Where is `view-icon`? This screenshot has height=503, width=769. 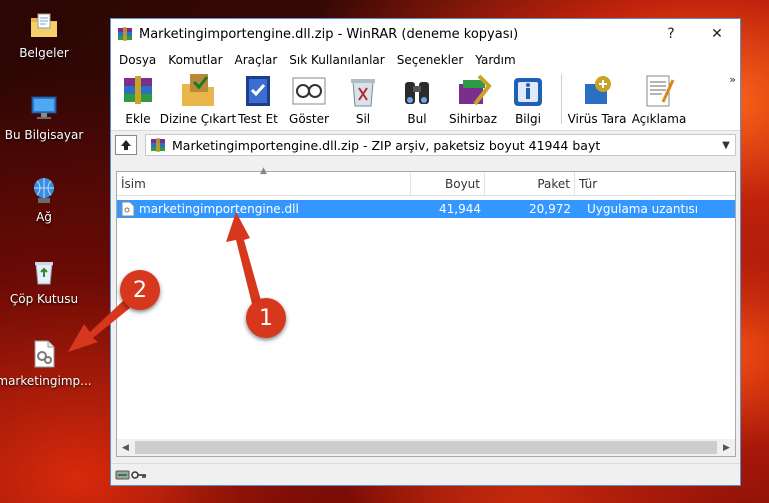 view-icon is located at coordinates (309, 91).